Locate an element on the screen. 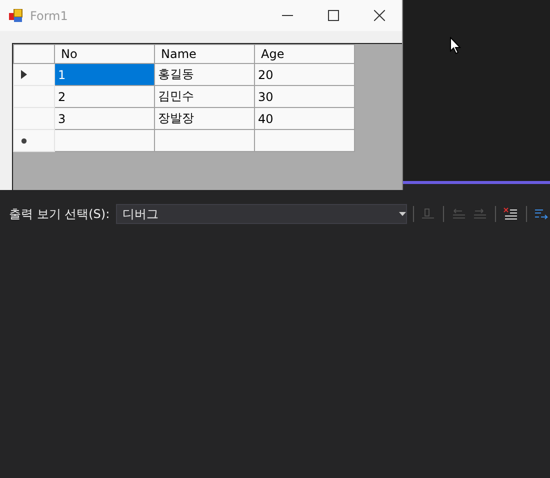 The width and height of the screenshot is (550, 478). table-cell: 20 is located at coordinates (304, 75).